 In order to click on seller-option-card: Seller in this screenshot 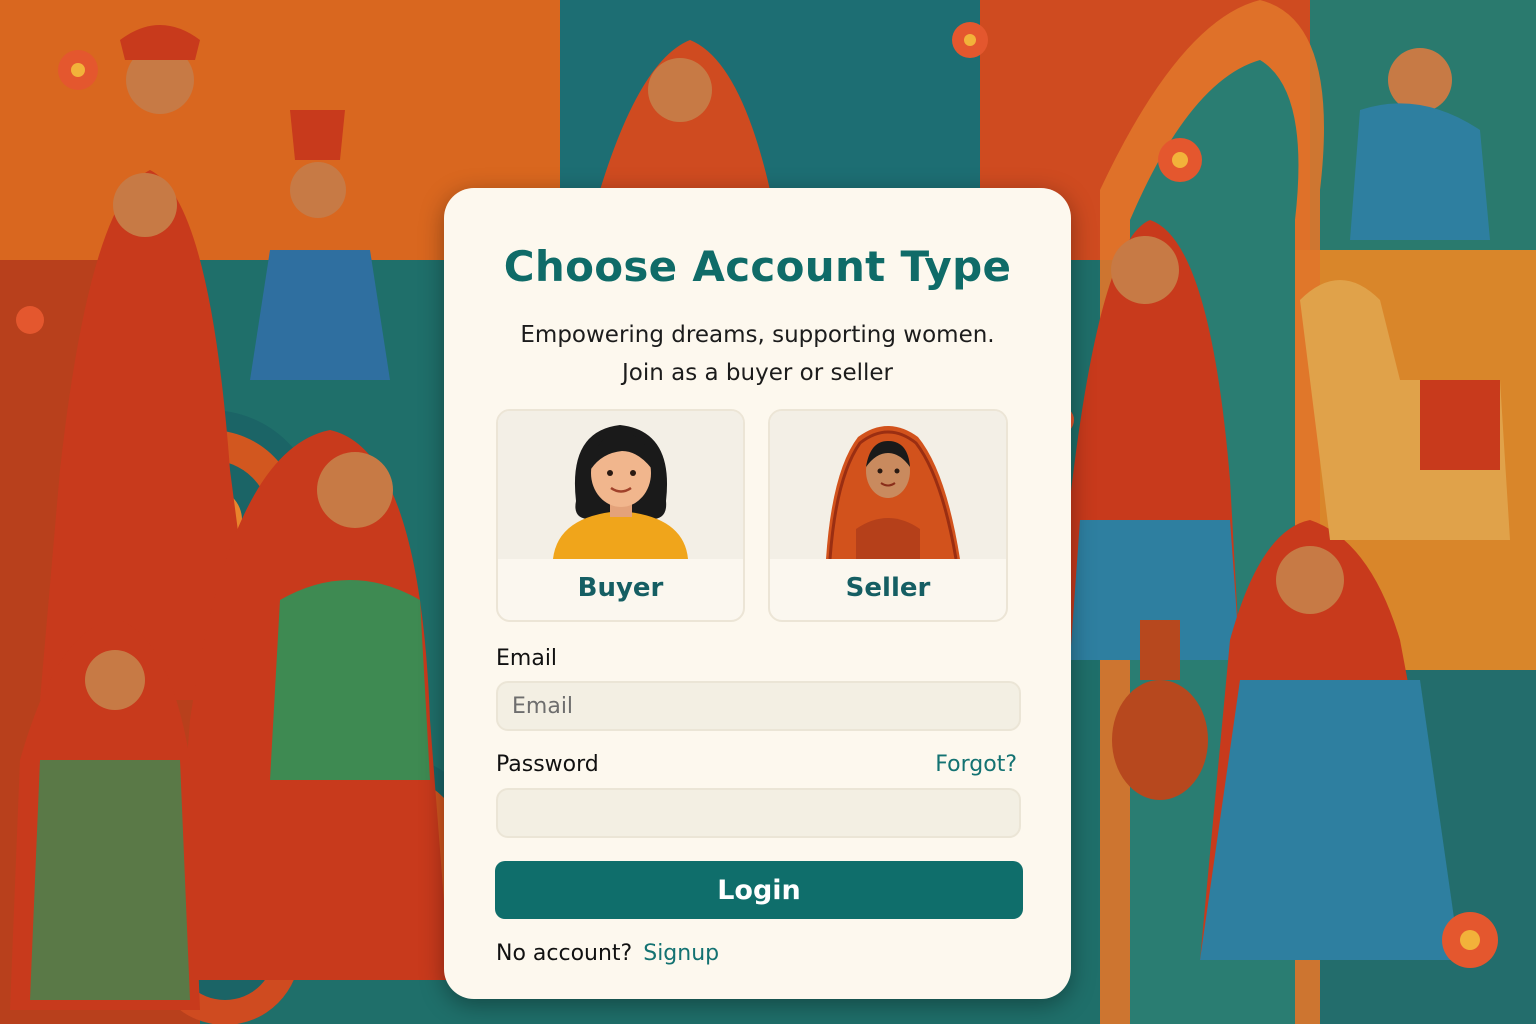, I will do `click(888, 515)`.